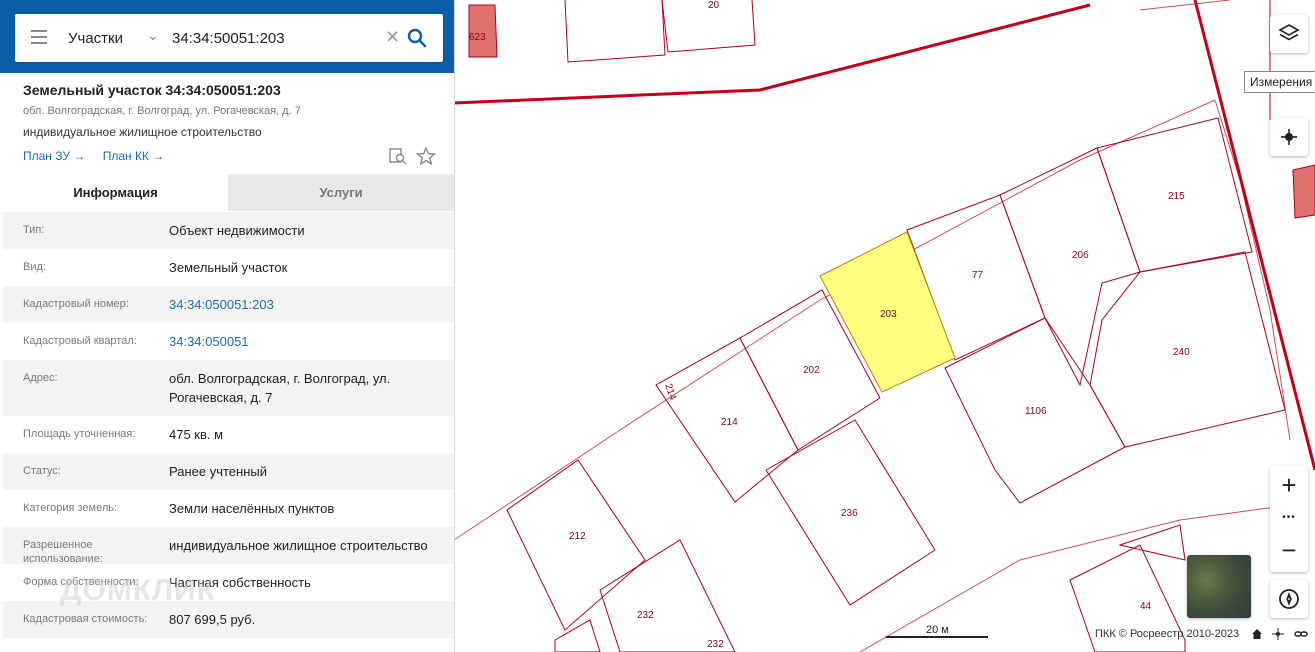 The image size is (1315, 652). I want to click on layers-button, so click(1289, 34).